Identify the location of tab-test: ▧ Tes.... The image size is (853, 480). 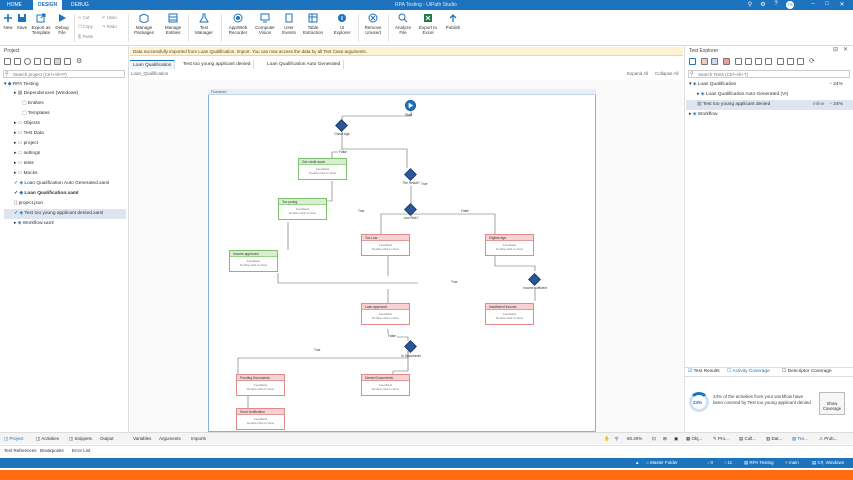
(800, 439).